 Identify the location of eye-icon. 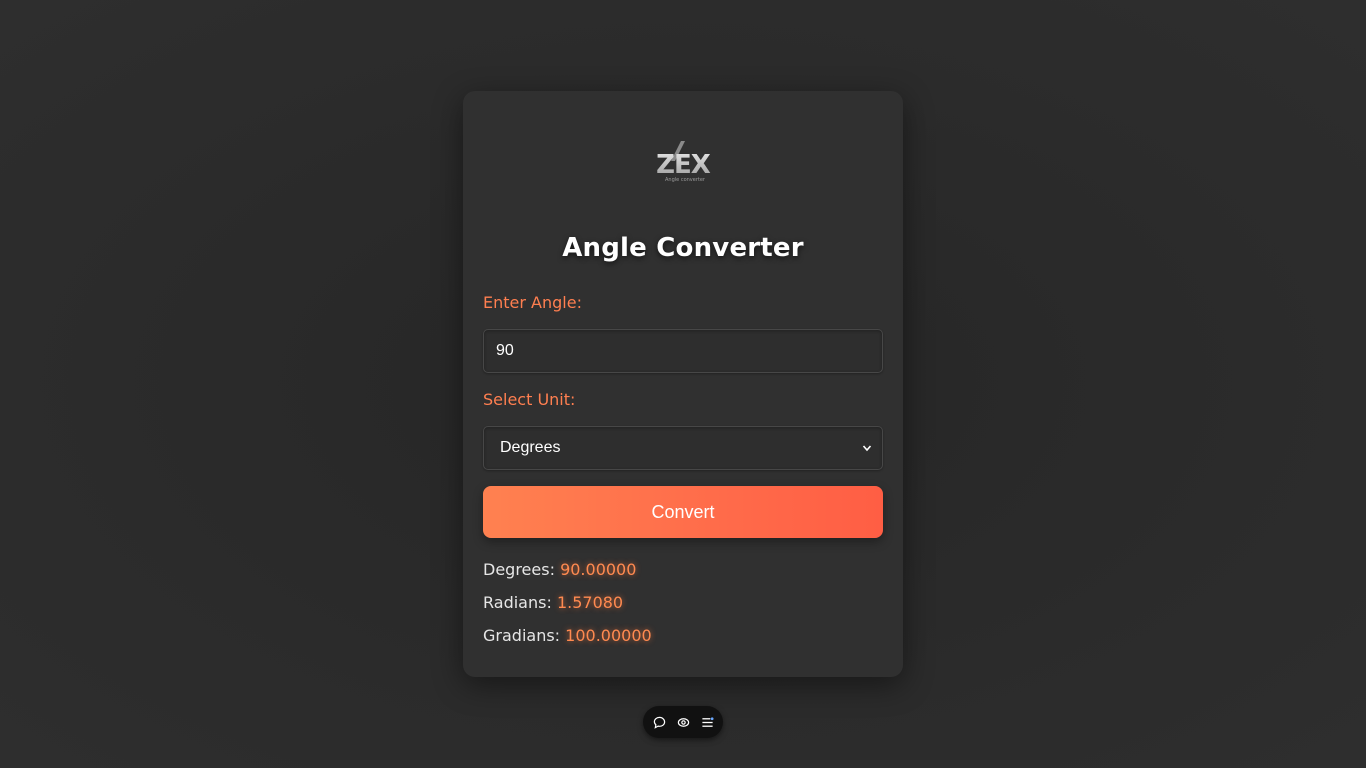
(683, 722).